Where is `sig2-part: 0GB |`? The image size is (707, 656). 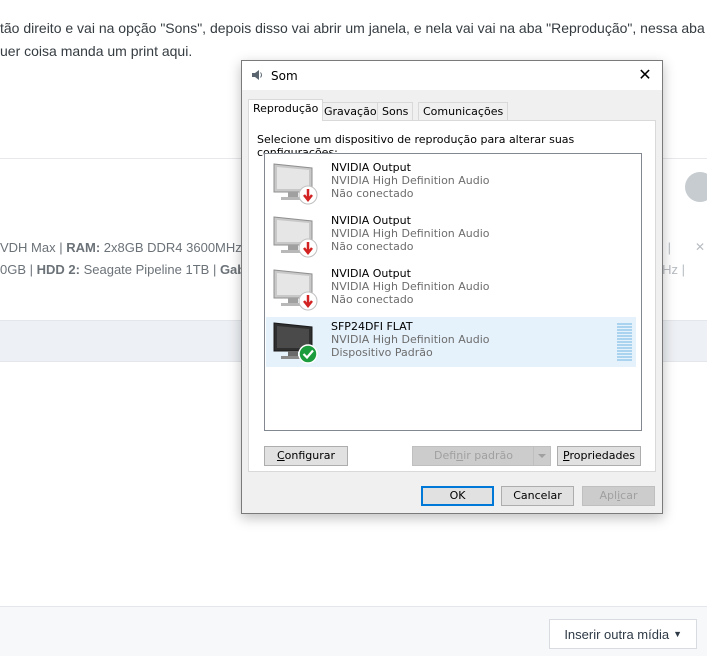 sig2-part: 0GB | is located at coordinates (18, 269).